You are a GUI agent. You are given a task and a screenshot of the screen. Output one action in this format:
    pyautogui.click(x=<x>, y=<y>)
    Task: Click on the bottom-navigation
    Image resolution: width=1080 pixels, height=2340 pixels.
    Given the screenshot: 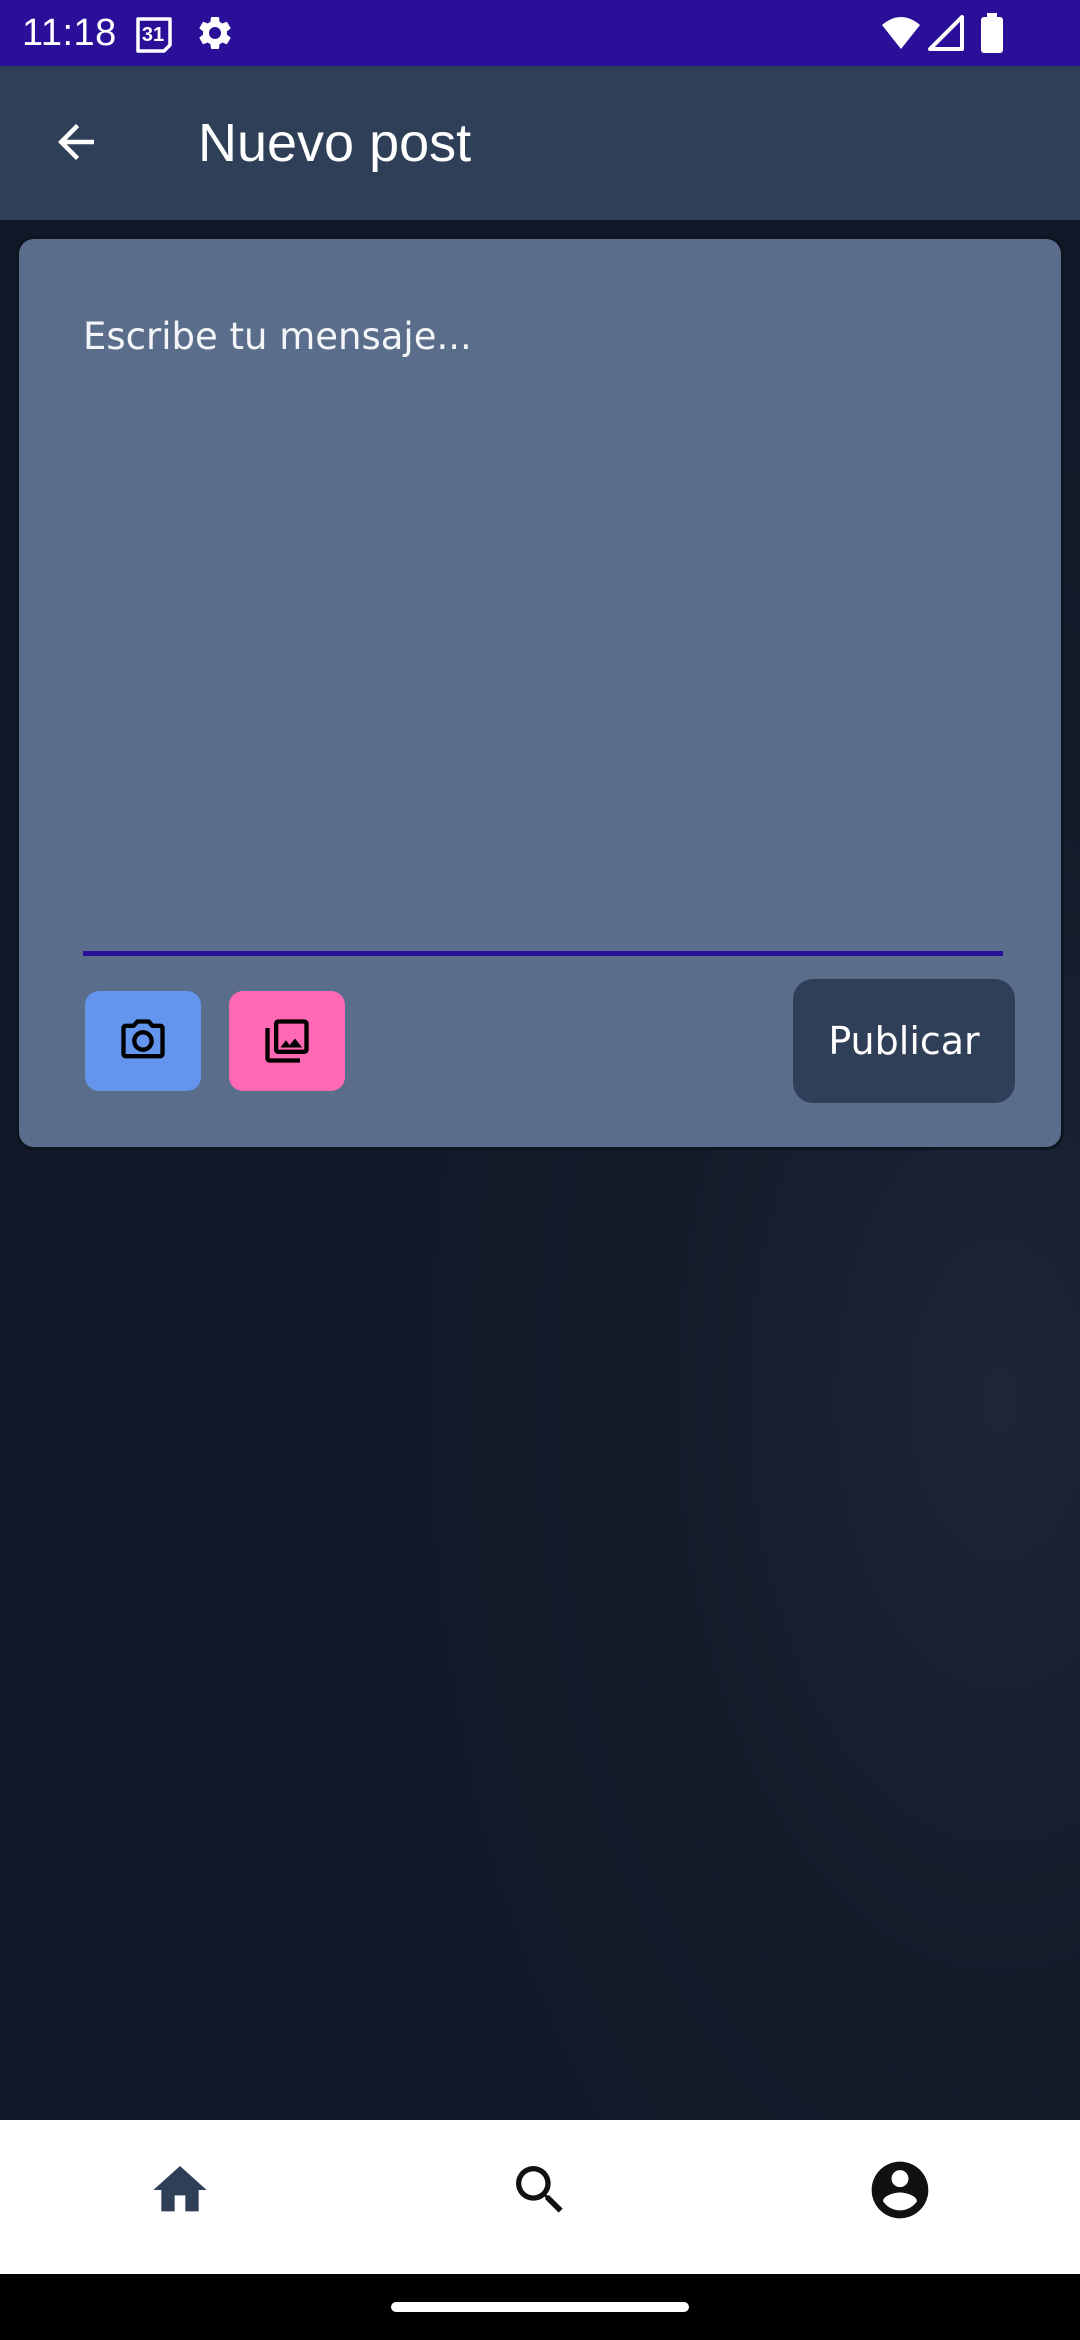 What is the action you would take?
    pyautogui.click(x=540, y=2197)
    